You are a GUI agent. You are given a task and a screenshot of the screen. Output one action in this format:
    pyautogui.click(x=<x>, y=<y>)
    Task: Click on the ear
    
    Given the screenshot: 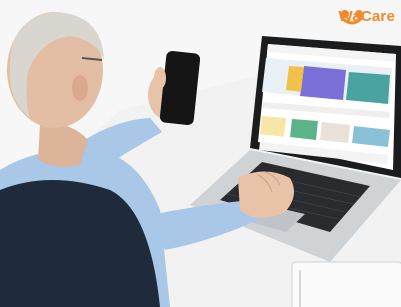 What is the action you would take?
    pyautogui.click(x=80, y=88)
    